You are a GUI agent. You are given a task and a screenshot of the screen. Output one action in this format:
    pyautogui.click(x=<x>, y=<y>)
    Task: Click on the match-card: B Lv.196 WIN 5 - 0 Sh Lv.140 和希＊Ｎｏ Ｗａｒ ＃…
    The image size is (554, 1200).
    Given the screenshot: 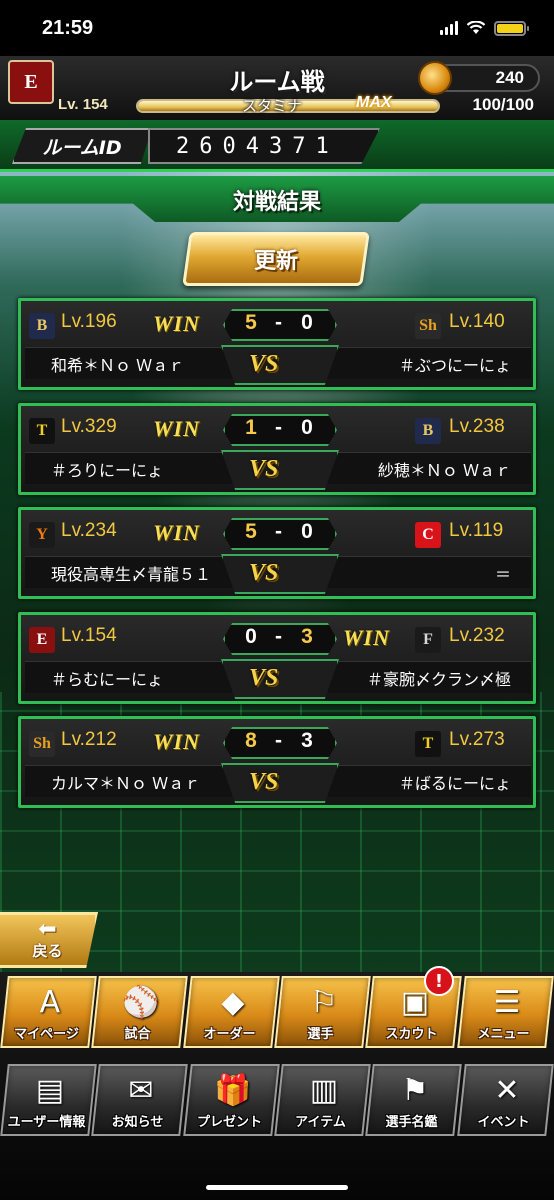 What is the action you would take?
    pyautogui.click(x=277, y=344)
    